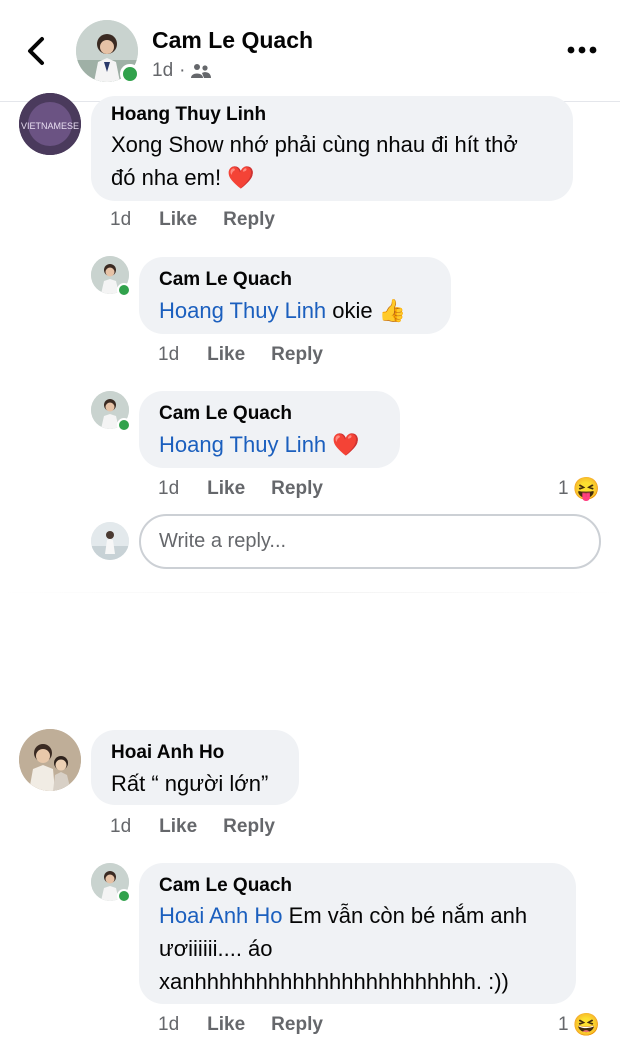 The height and width of the screenshot is (1049, 620). I want to click on comment-text-line: ươiiiiii.... áo, so click(216, 948).